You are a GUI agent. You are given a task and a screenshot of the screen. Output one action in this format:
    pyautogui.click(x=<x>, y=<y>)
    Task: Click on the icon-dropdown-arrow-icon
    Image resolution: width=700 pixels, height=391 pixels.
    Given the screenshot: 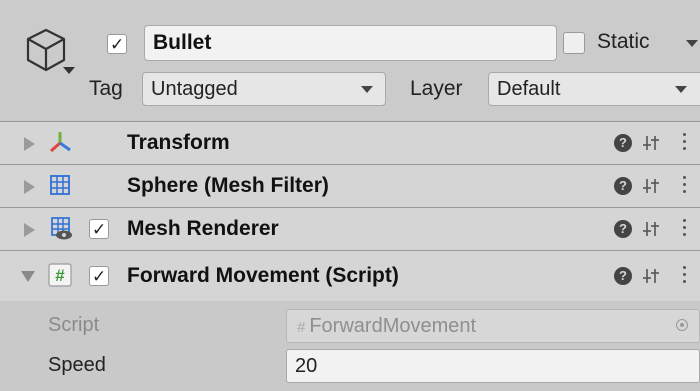 What is the action you would take?
    pyautogui.click(x=69, y=70)
    